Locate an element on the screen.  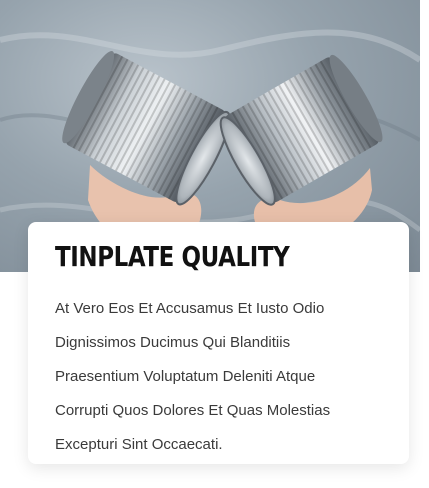
left-tin-can is located at coordinates (146, 128).